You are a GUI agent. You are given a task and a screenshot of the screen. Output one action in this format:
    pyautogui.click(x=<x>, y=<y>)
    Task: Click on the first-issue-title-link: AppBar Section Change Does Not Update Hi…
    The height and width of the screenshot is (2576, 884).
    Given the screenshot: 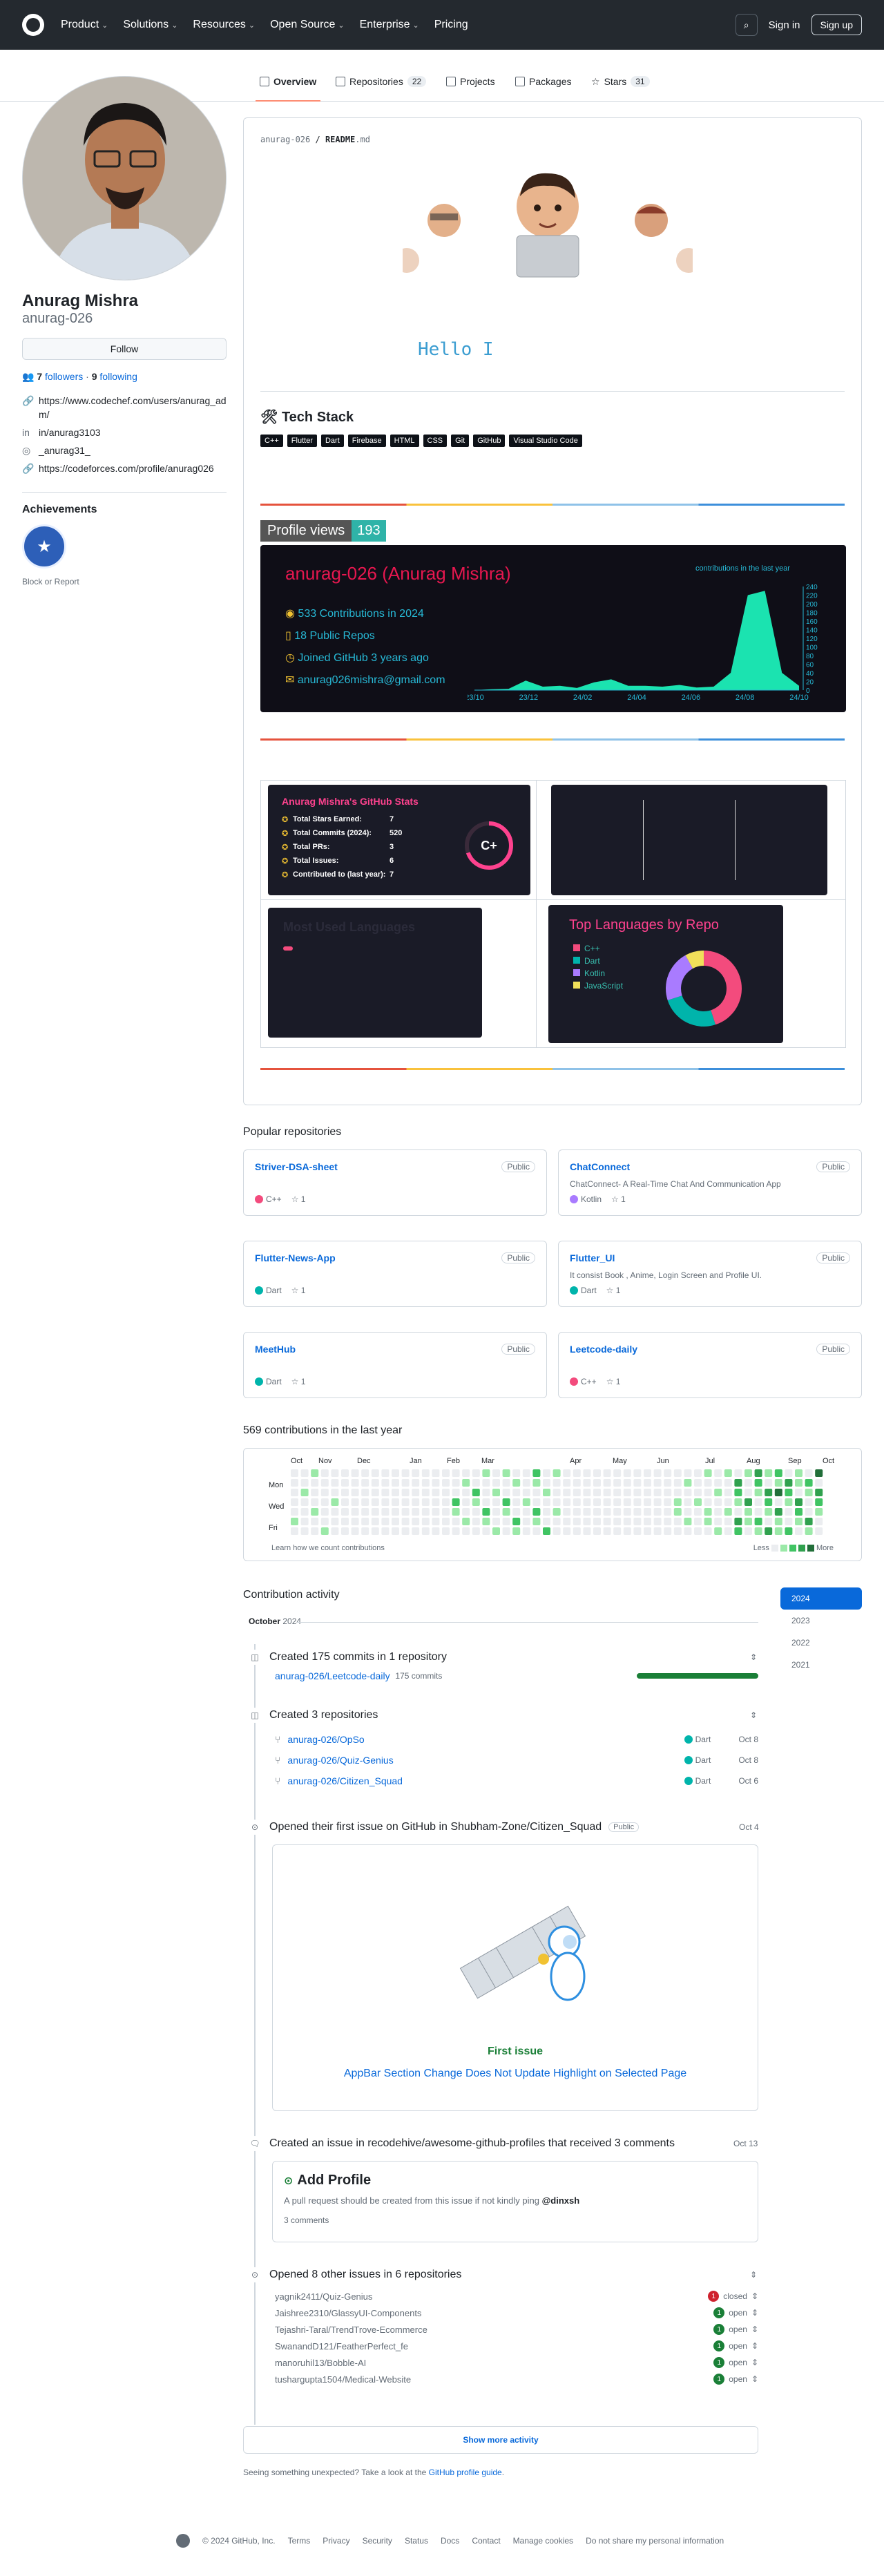 What is the action you would take?
    pyautogui.click(x=515, y=2074)
    